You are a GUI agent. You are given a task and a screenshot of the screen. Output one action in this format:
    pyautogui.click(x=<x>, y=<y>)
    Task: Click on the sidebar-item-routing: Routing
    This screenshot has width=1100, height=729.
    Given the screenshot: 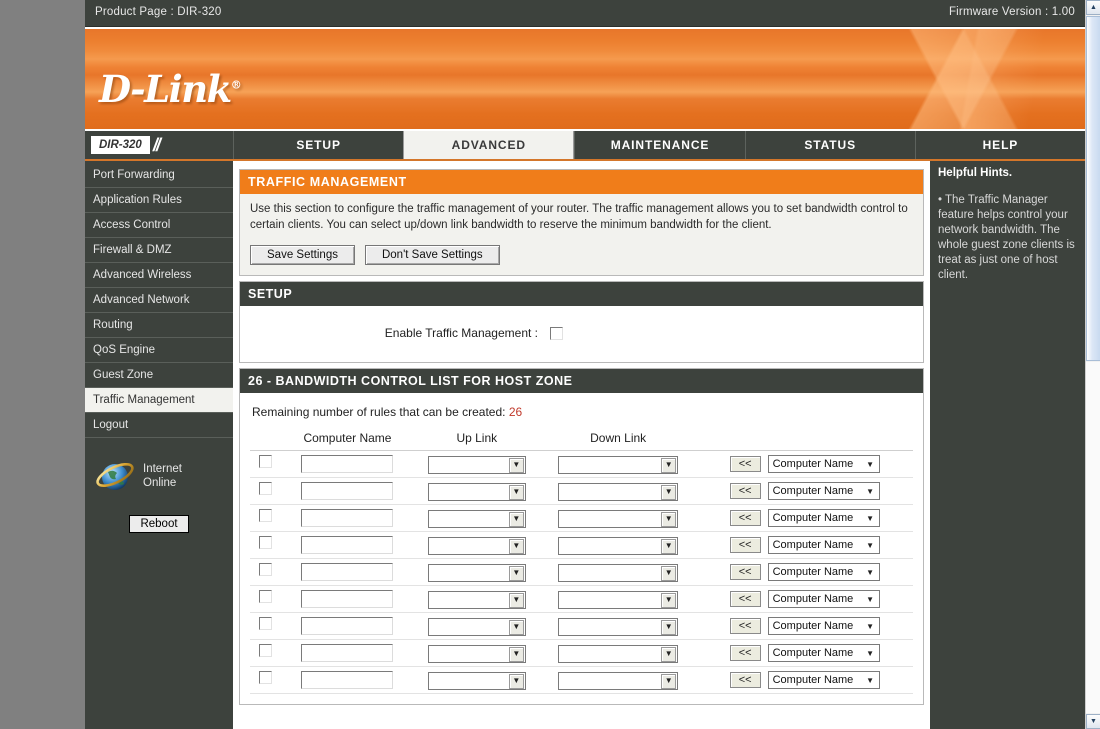 What is the action you would take?
    pyautogui.click(x=159, y=325)
    